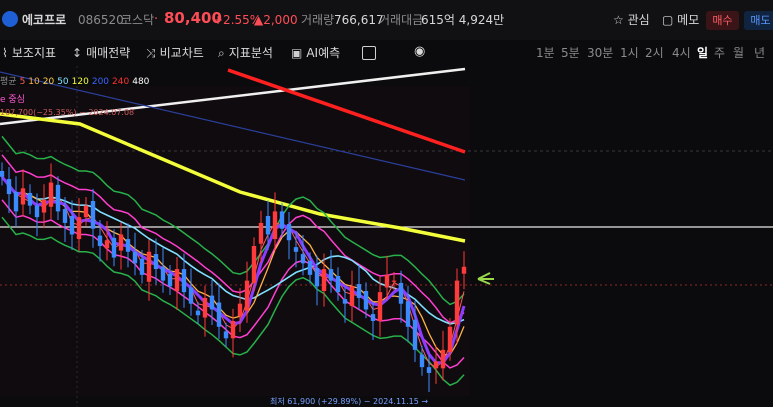  What do you see at coordinates (359, 20) in the screenshot?
I see `volume-value: 766,617` at bounding box center [359, 20].